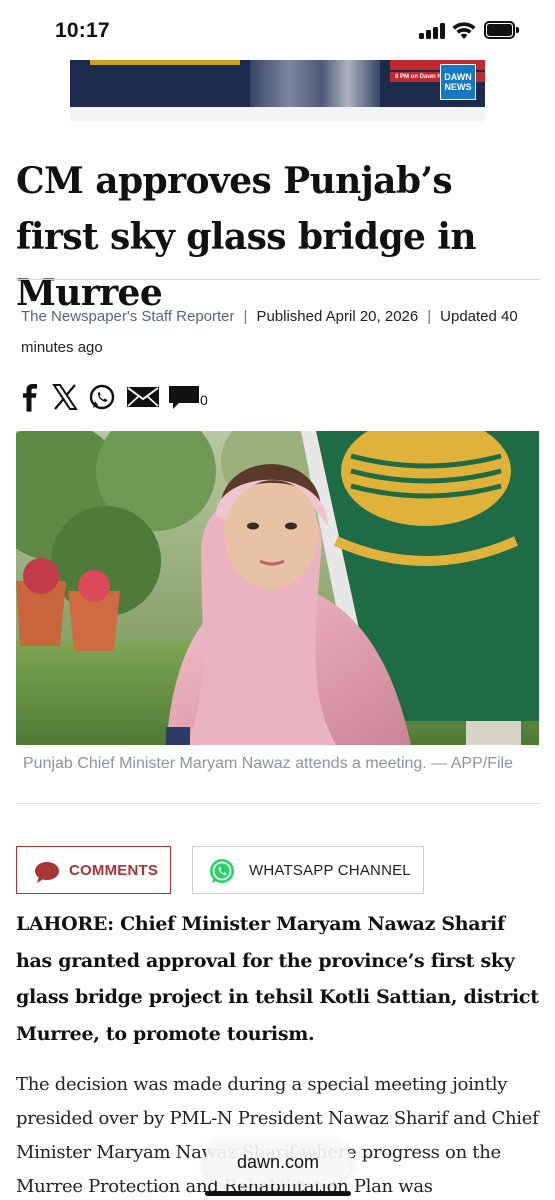 The width and height of the screenshot is (555, 1200). What do you see at coordinates (315, 83) in the screenshot?
I see `ad-image` at bounding box center [315, 83].